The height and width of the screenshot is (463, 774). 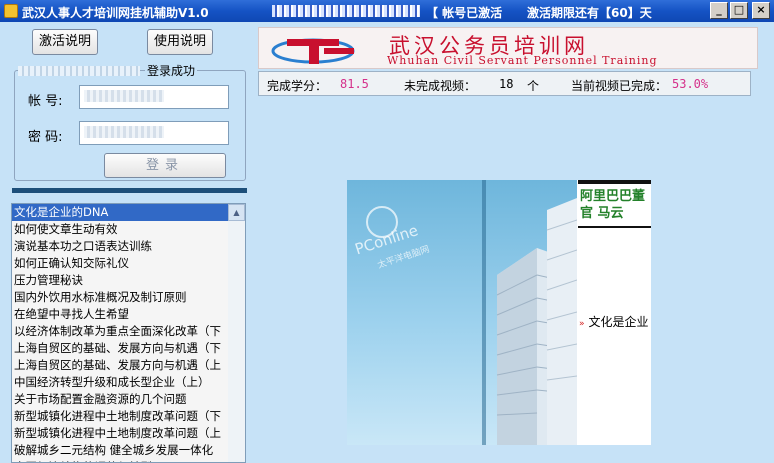 What do you see at coordinates (440, 86) in the screenshot?
I see `unfinished-label: 未完成视频：` at bounding box center [440, 86].